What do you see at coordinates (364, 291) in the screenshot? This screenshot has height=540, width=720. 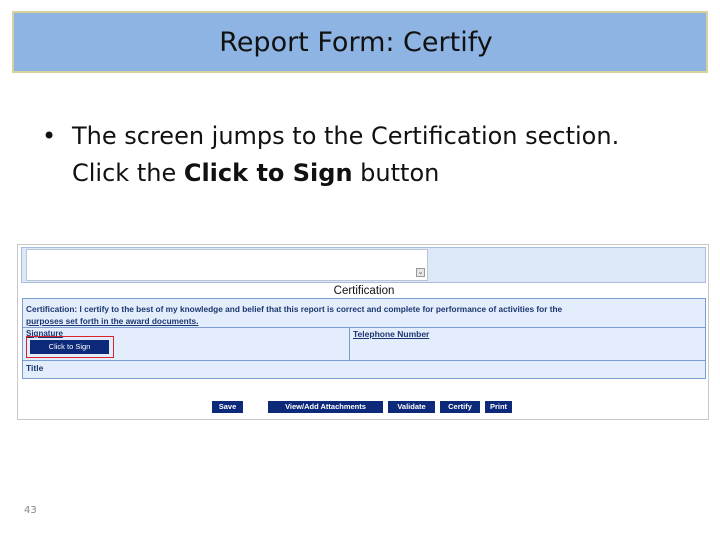 I see `certification-heading: Certification` at bounding box center [364, 291].